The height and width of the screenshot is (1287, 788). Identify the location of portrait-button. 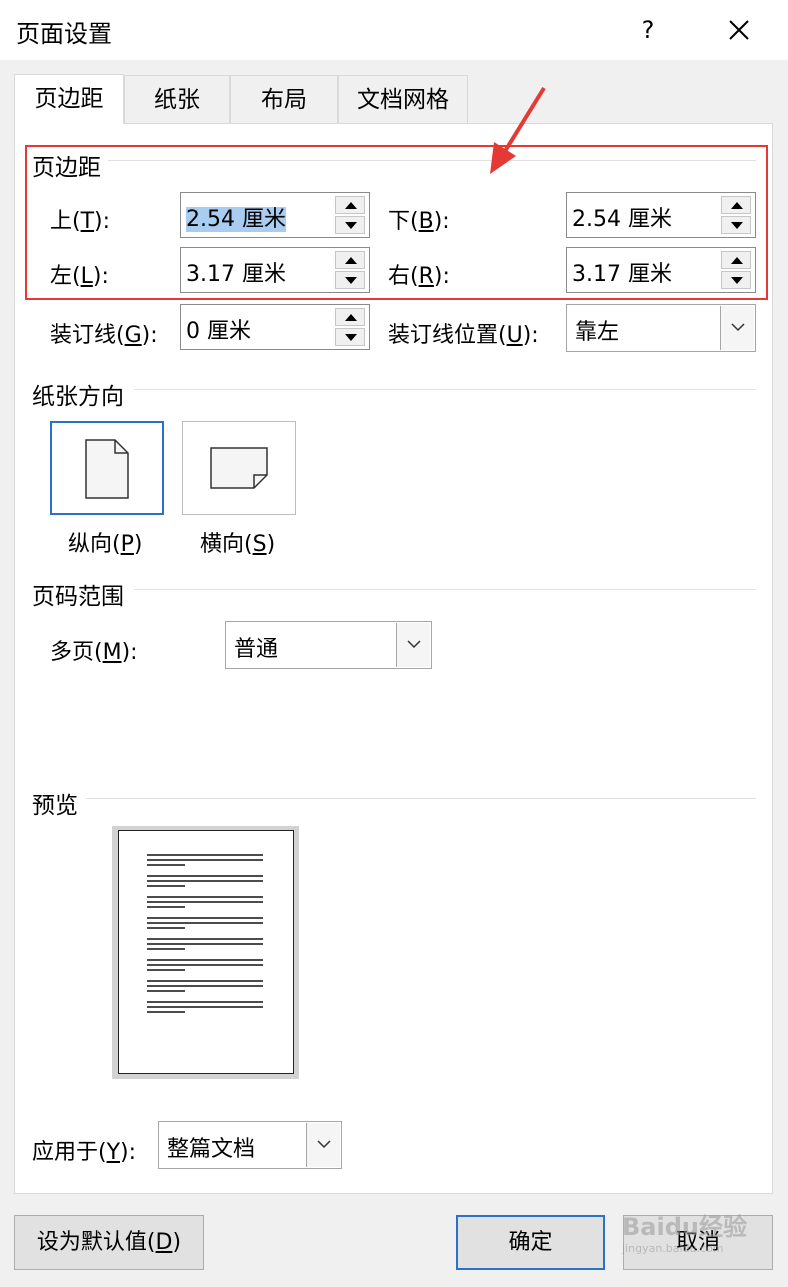
(107, 468).